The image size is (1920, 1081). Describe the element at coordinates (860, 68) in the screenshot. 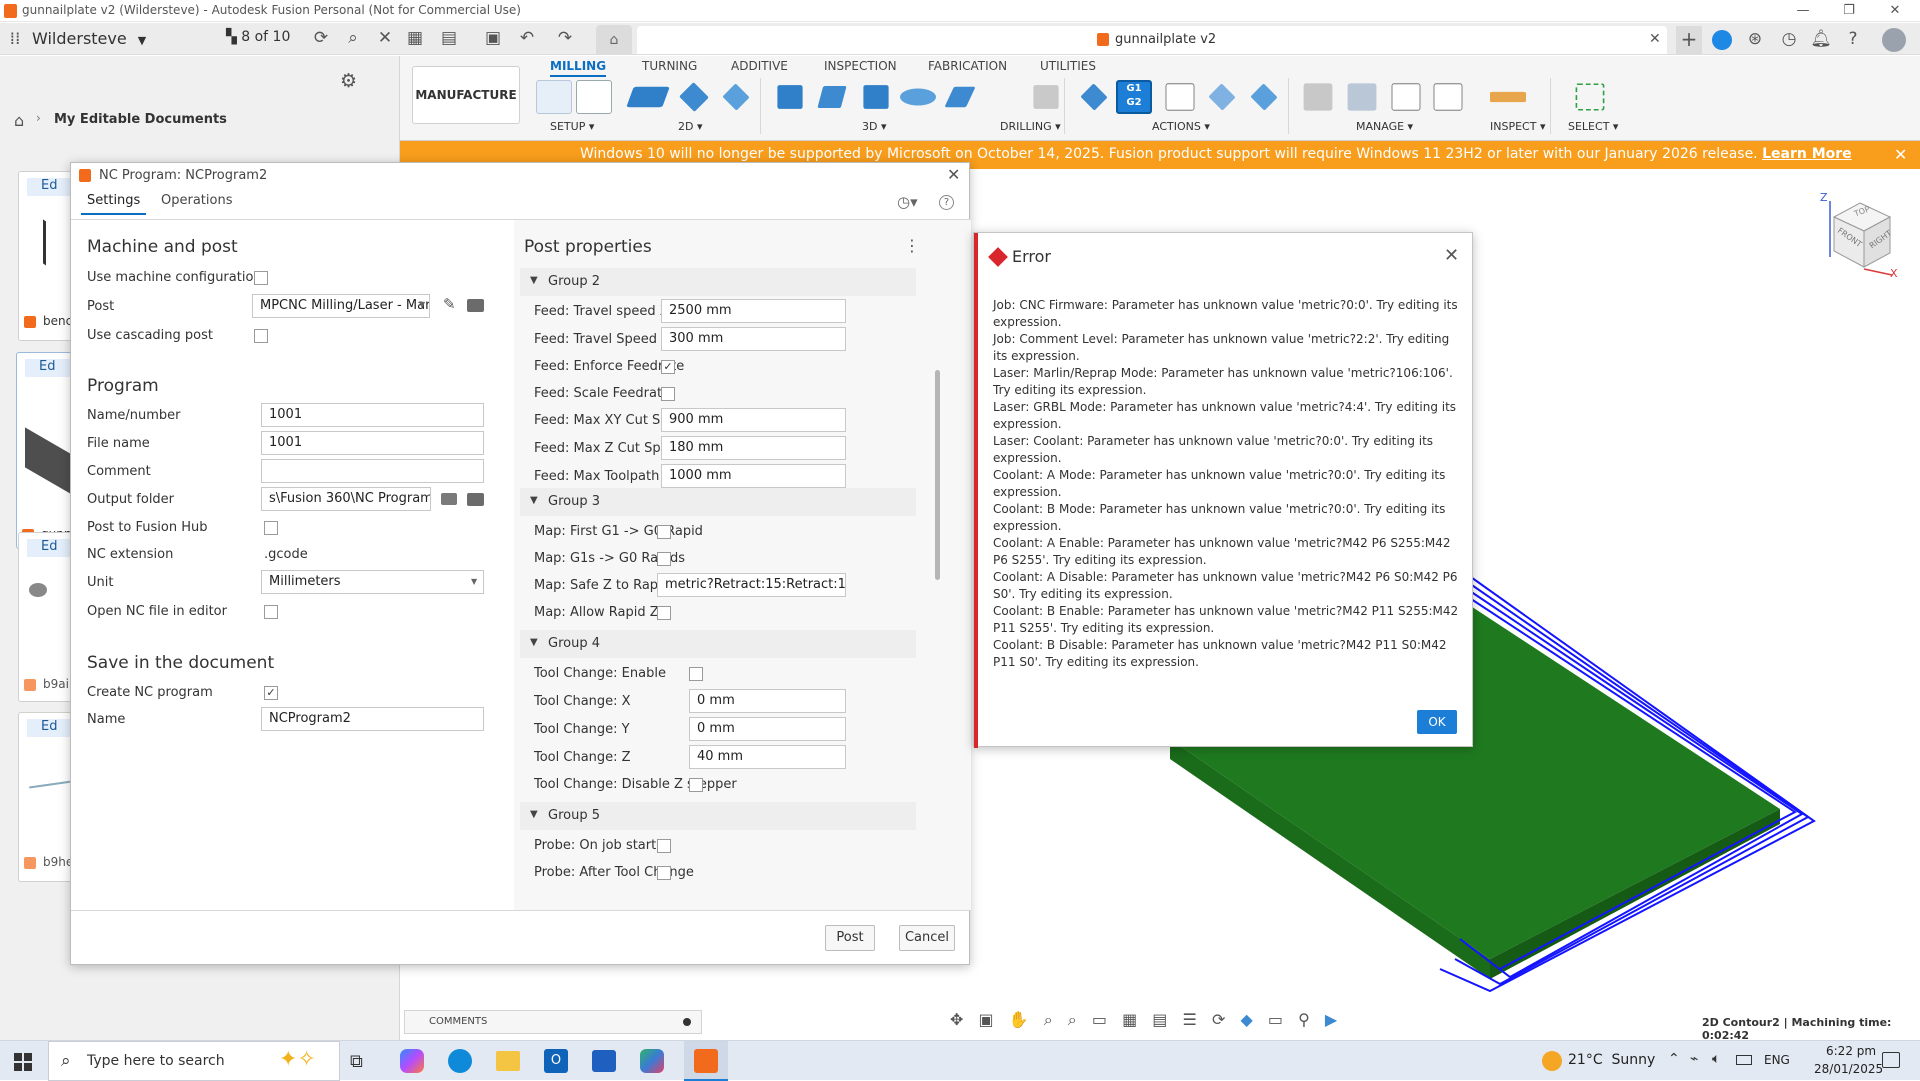

I see `tab-inspection: INSPECTION` at that location.